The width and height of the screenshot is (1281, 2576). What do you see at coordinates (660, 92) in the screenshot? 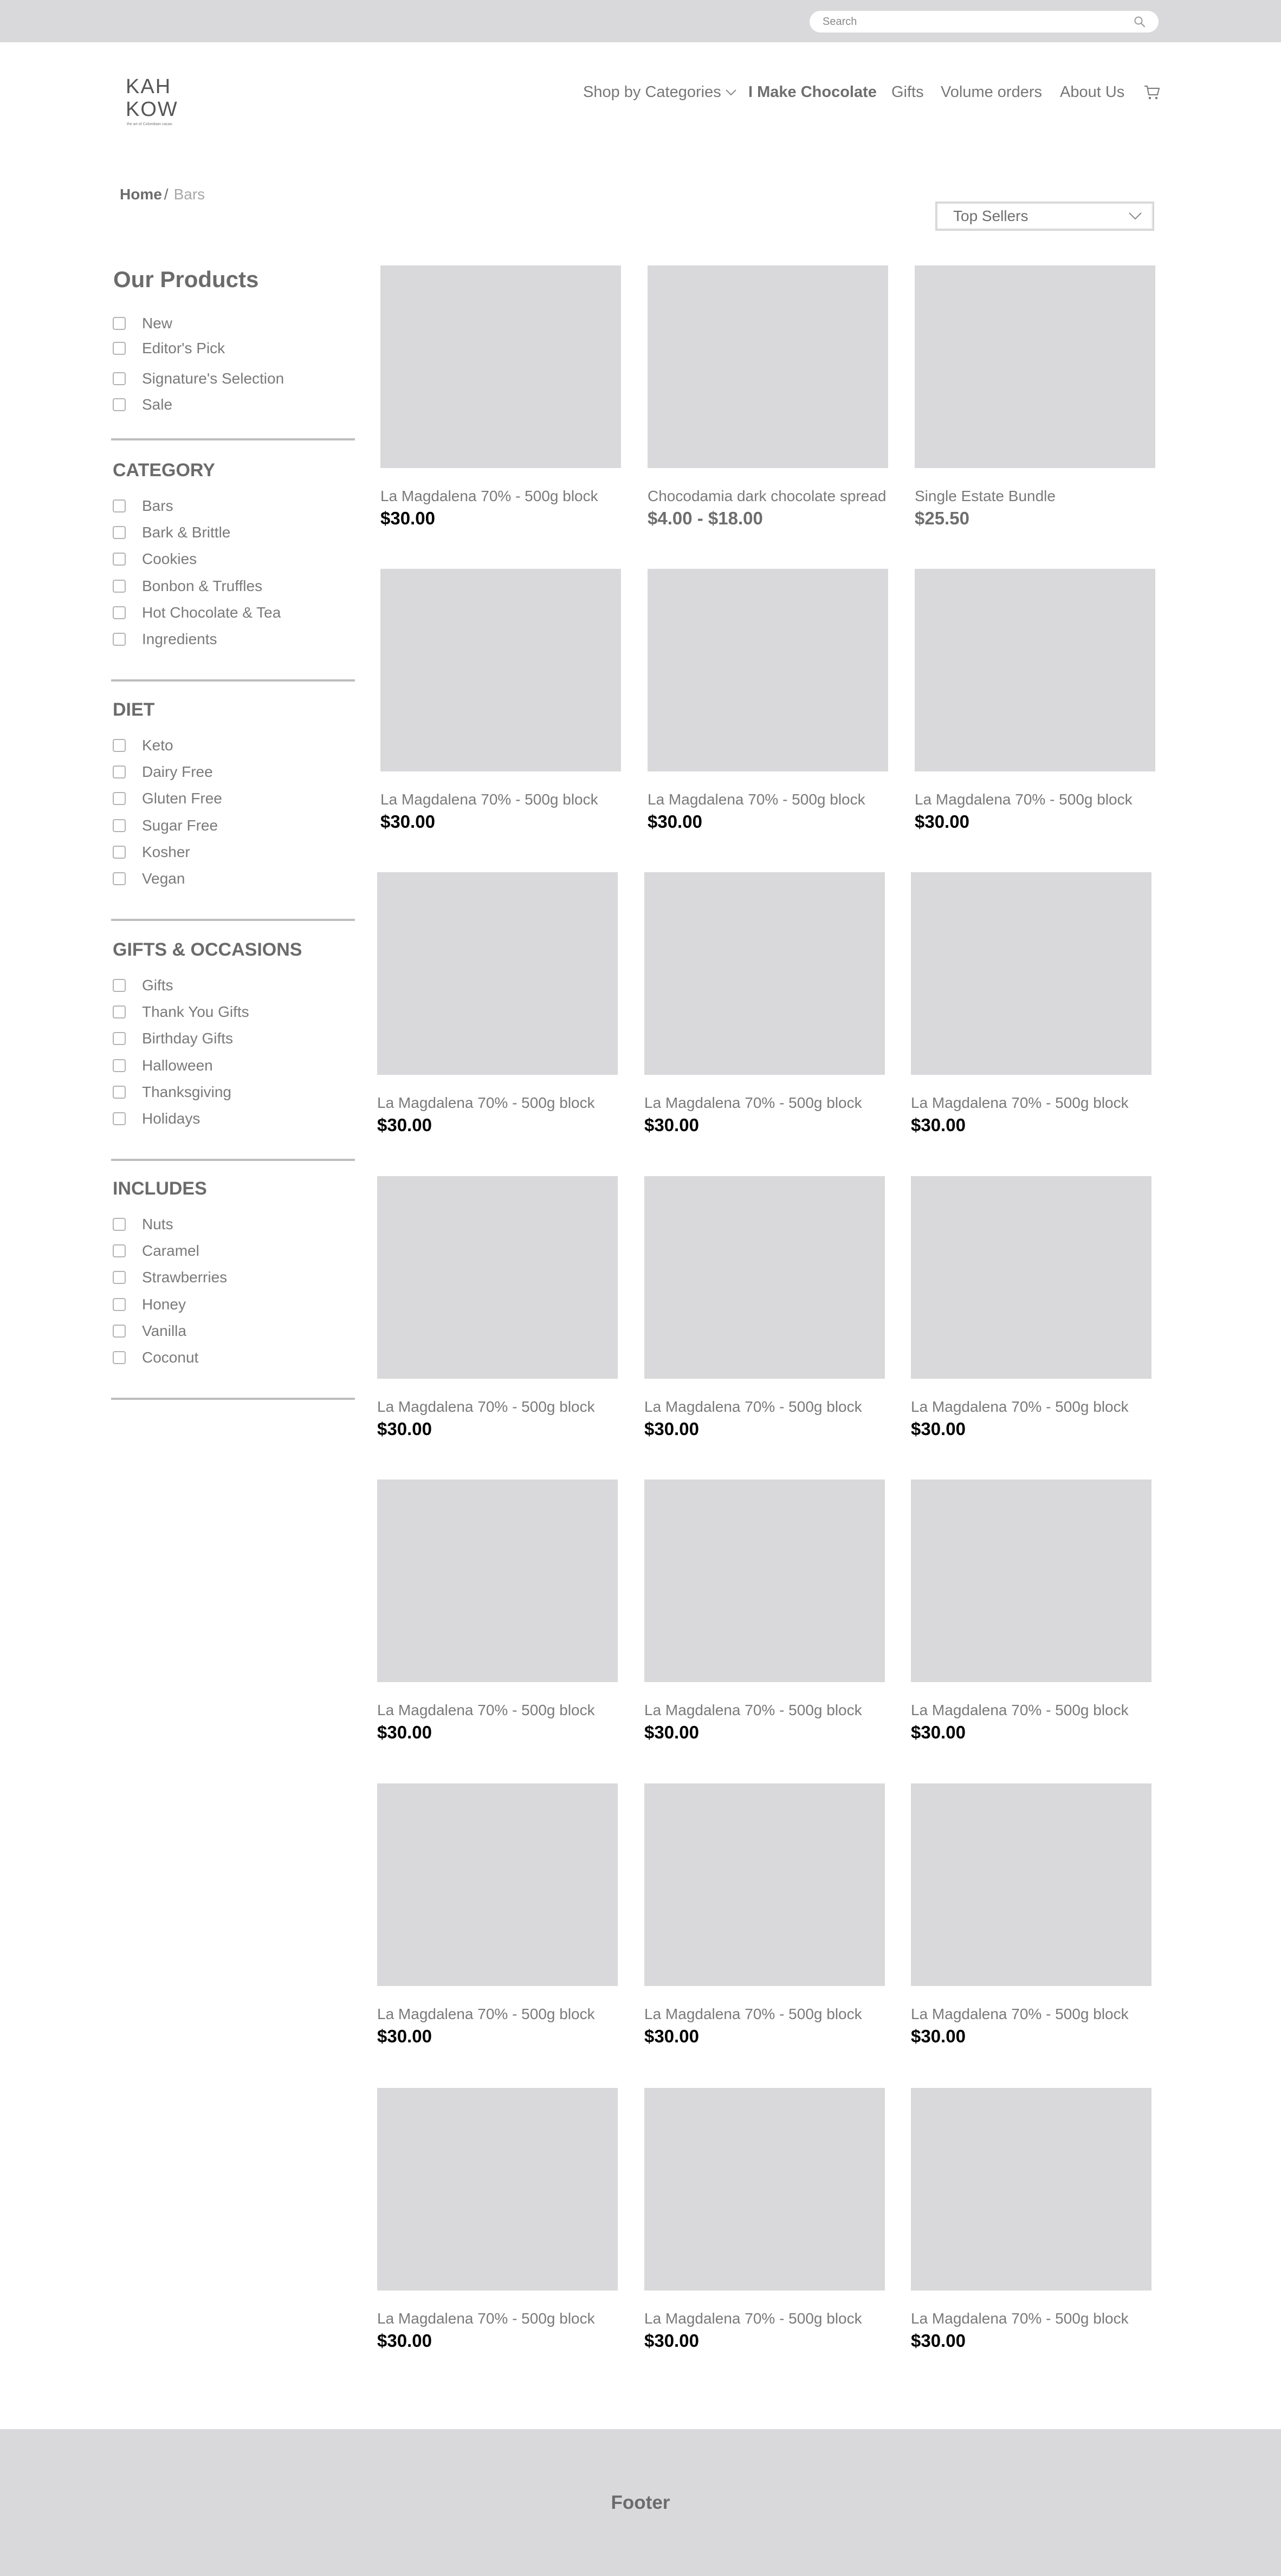
I see `nav-shop-by-categories: Shop by Categories` at bounding box center [660, 92].